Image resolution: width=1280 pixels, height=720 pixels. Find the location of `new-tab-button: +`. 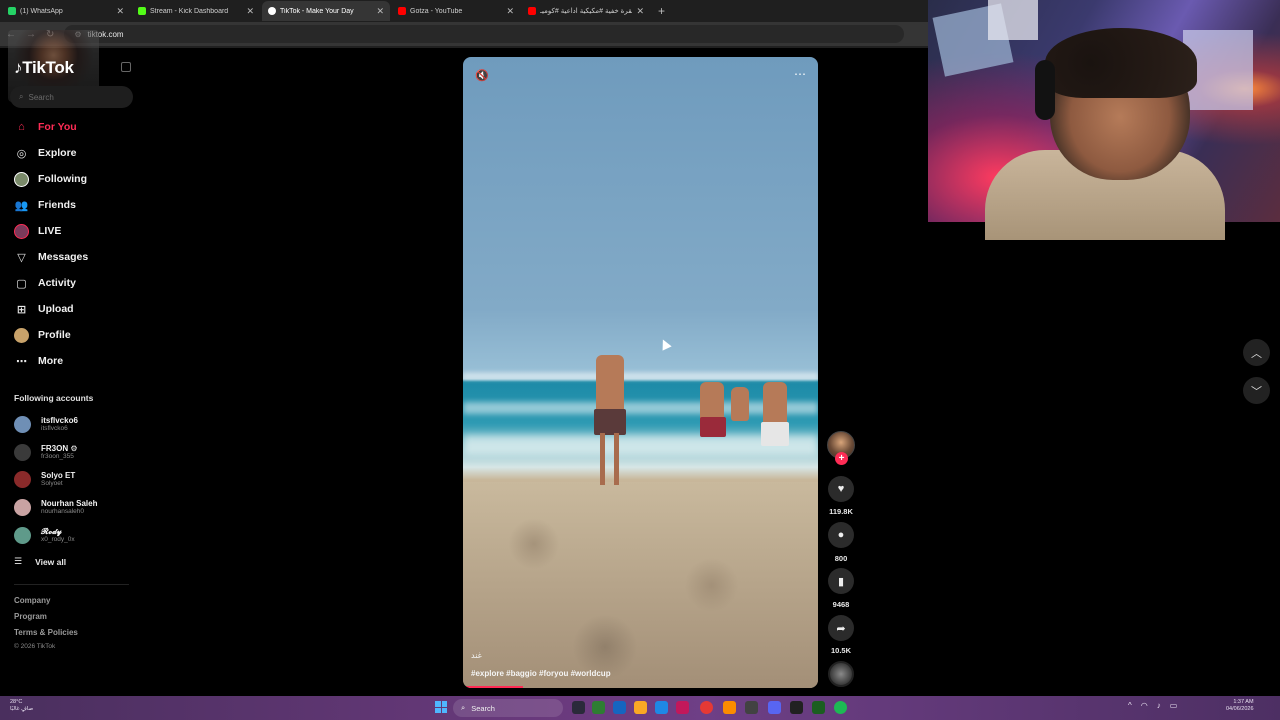

new-tab-button: + is located at coordinates (661, 11).